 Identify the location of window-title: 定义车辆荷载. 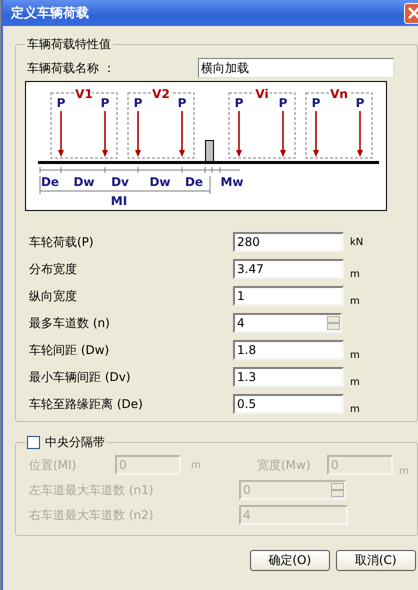
(50, 13).